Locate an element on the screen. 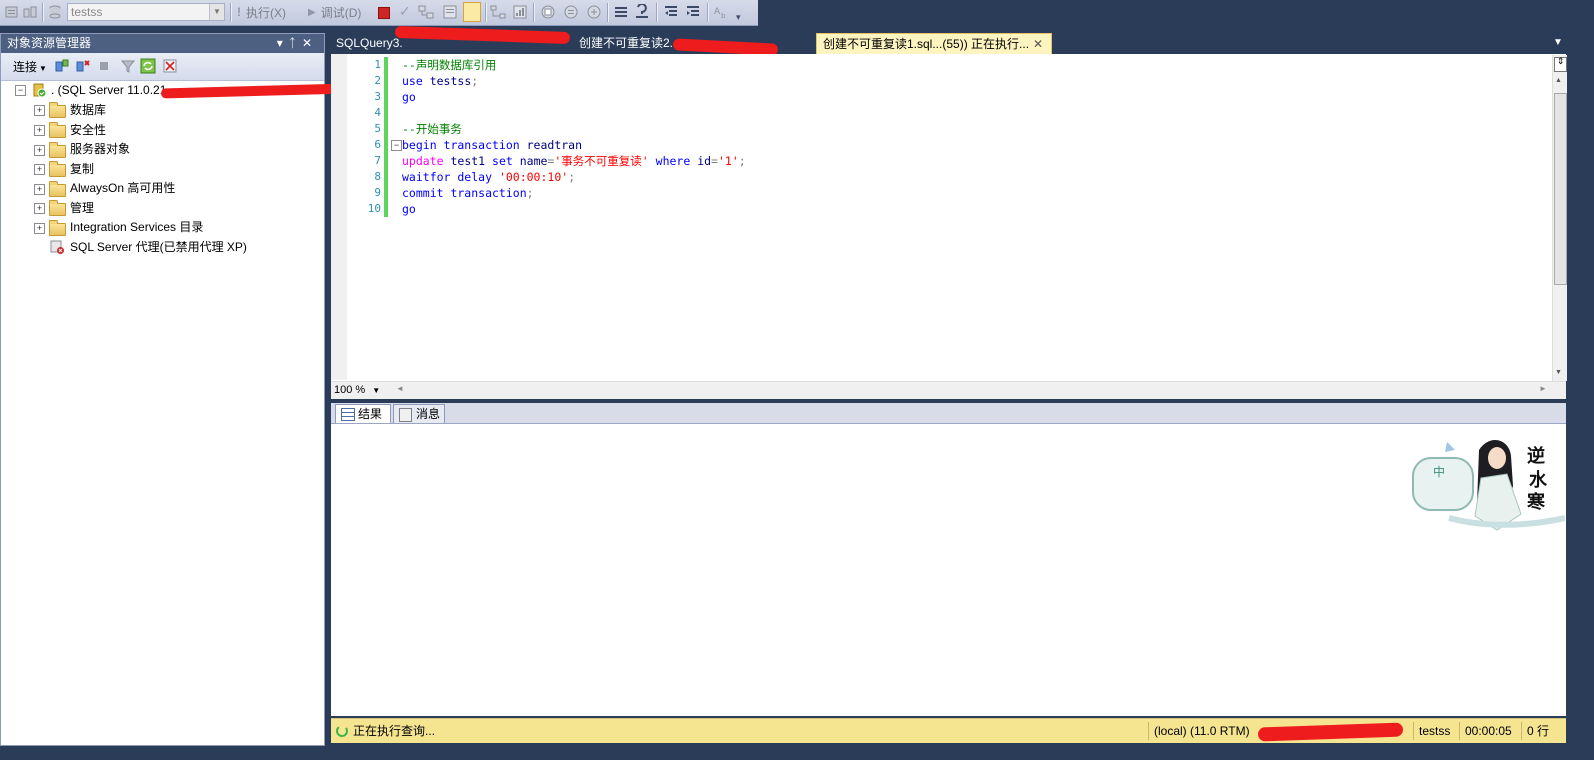  window-position-icon: ▾ is located at coordinates (283, 43).